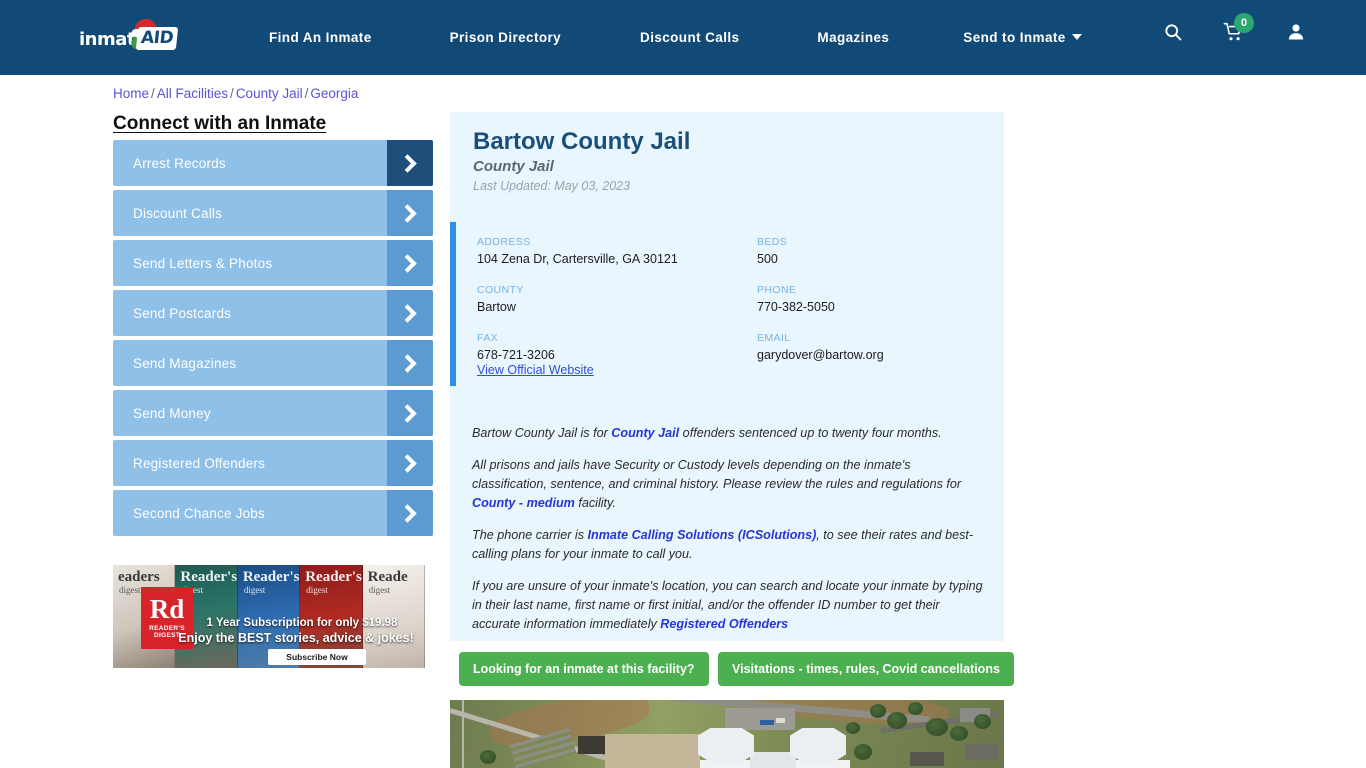 The width and height of the screenshot is (1366, 768). I want to click on detail-field-beds: BEDS 500, so click(872, 251).